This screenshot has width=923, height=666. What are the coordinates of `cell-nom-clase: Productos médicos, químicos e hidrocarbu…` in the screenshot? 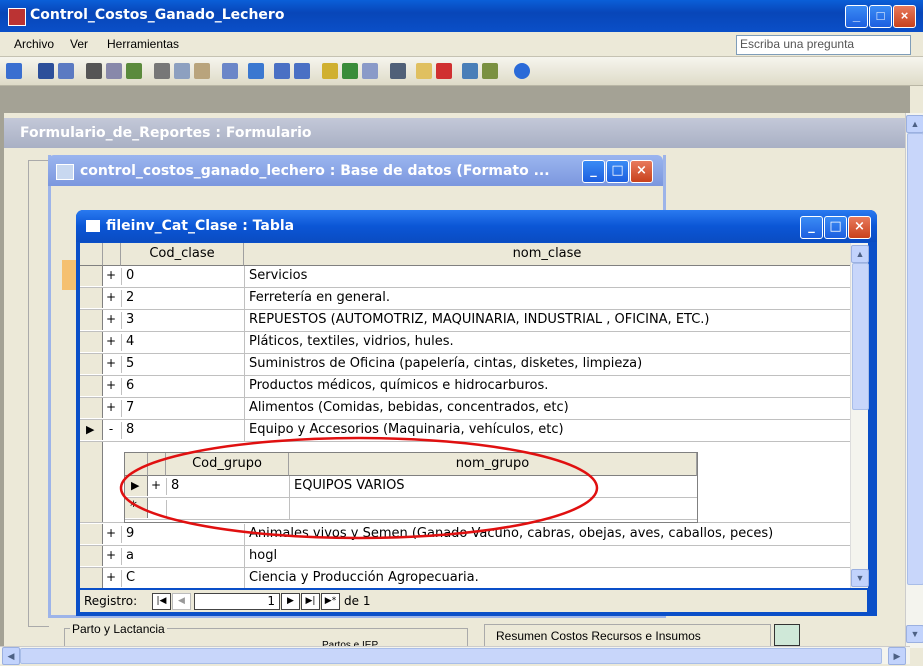 It's located at (396, 387).